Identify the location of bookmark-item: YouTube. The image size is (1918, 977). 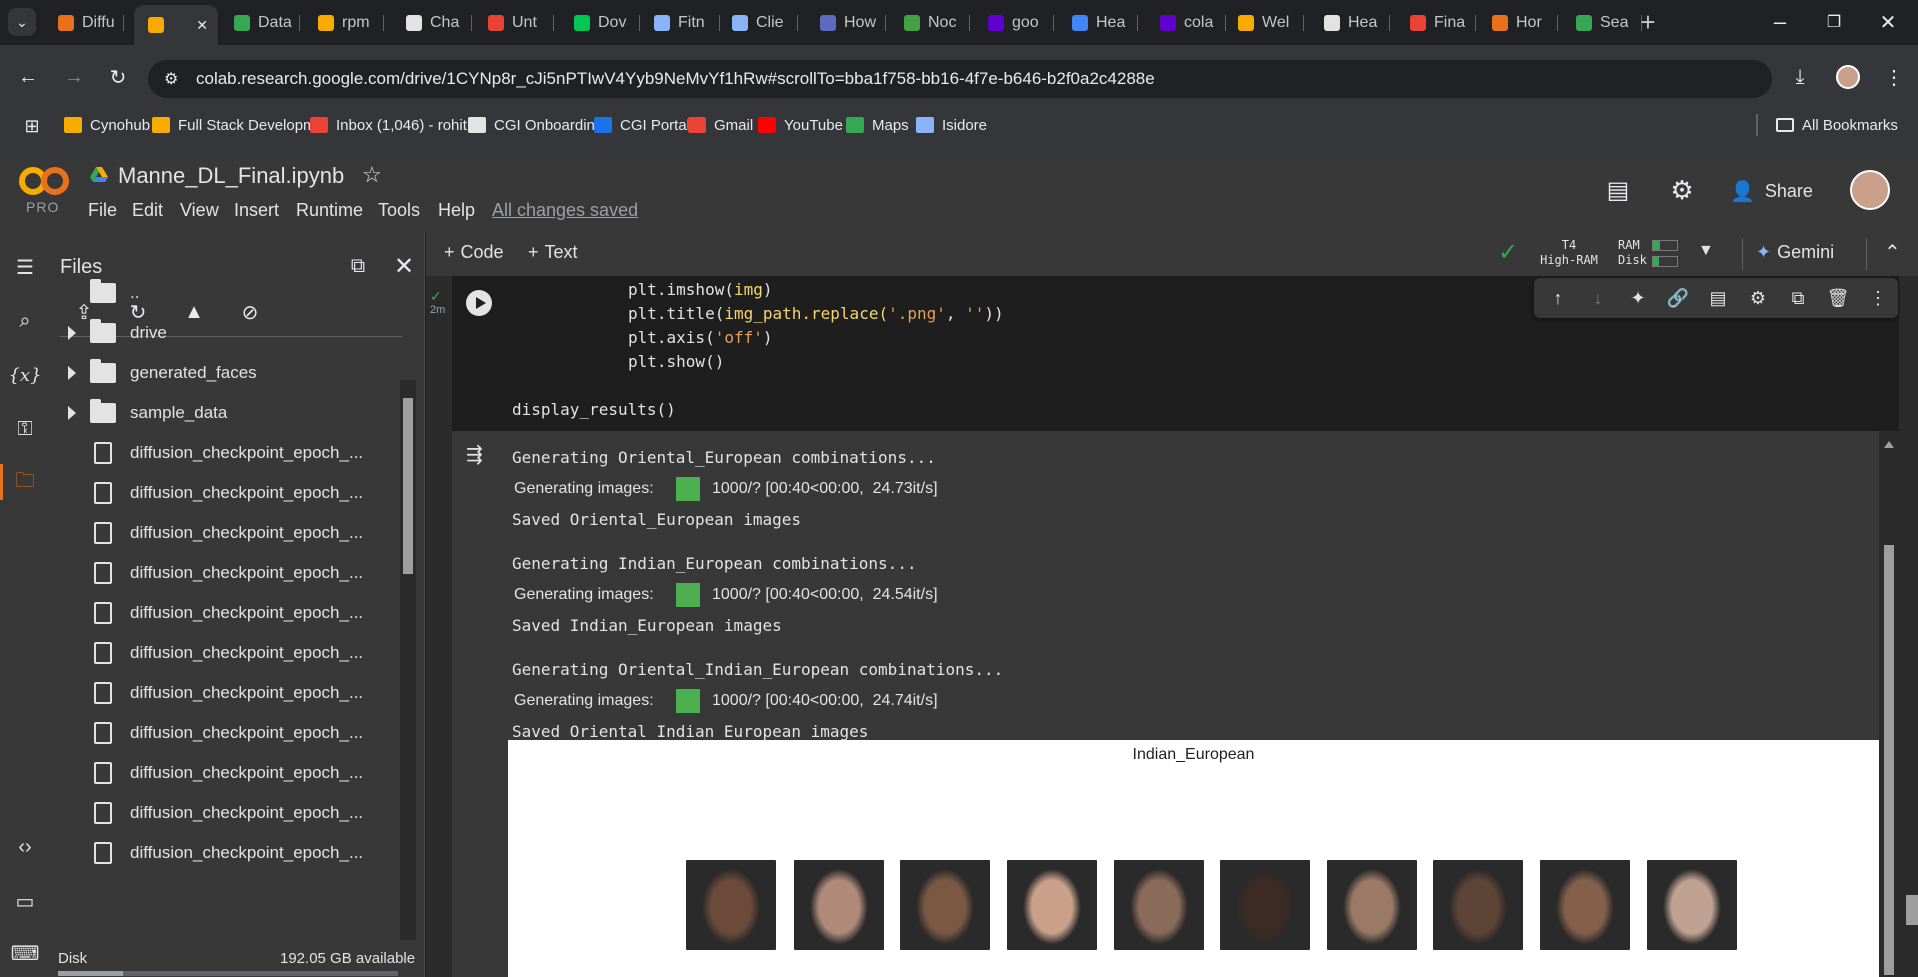
(800, 125).